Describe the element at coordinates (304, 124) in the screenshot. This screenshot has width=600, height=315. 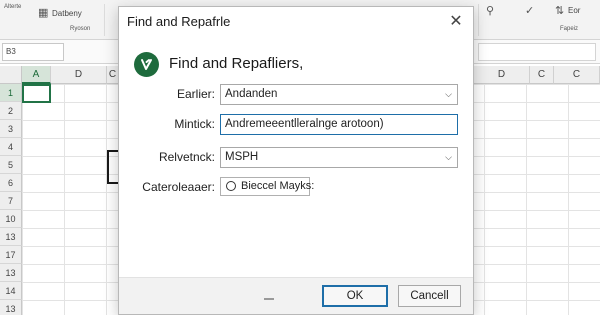
I see `replace-value: Andremeeentlleralnge arotoon)` at that location.